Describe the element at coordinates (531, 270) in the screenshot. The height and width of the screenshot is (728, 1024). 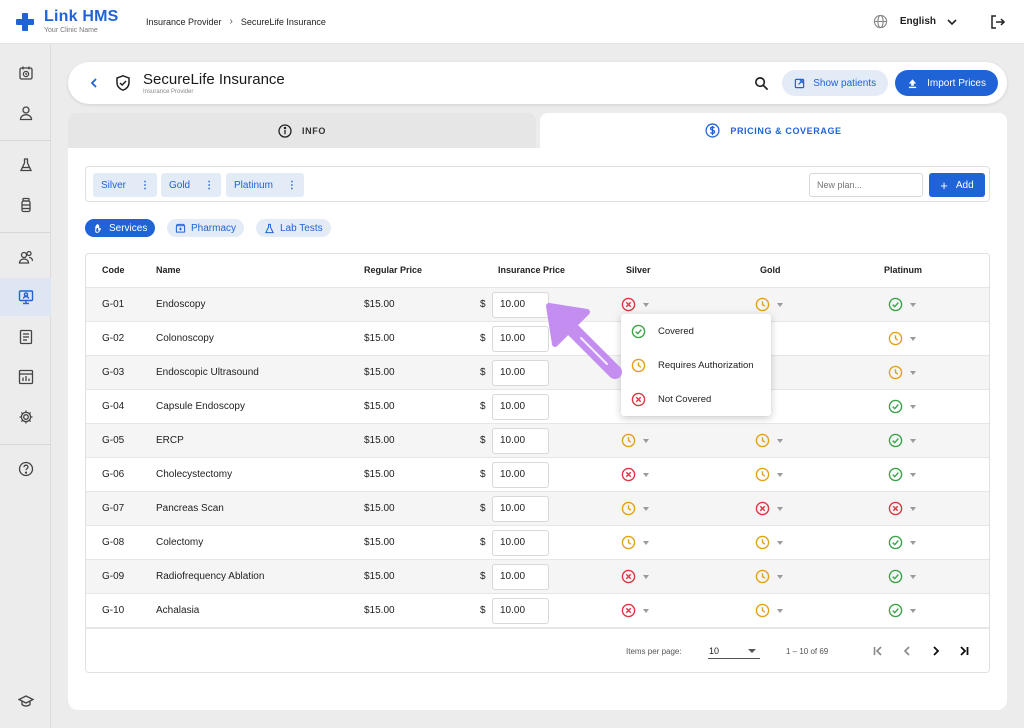
I see `column-header-insurance-price: Insurance Price` at that location.